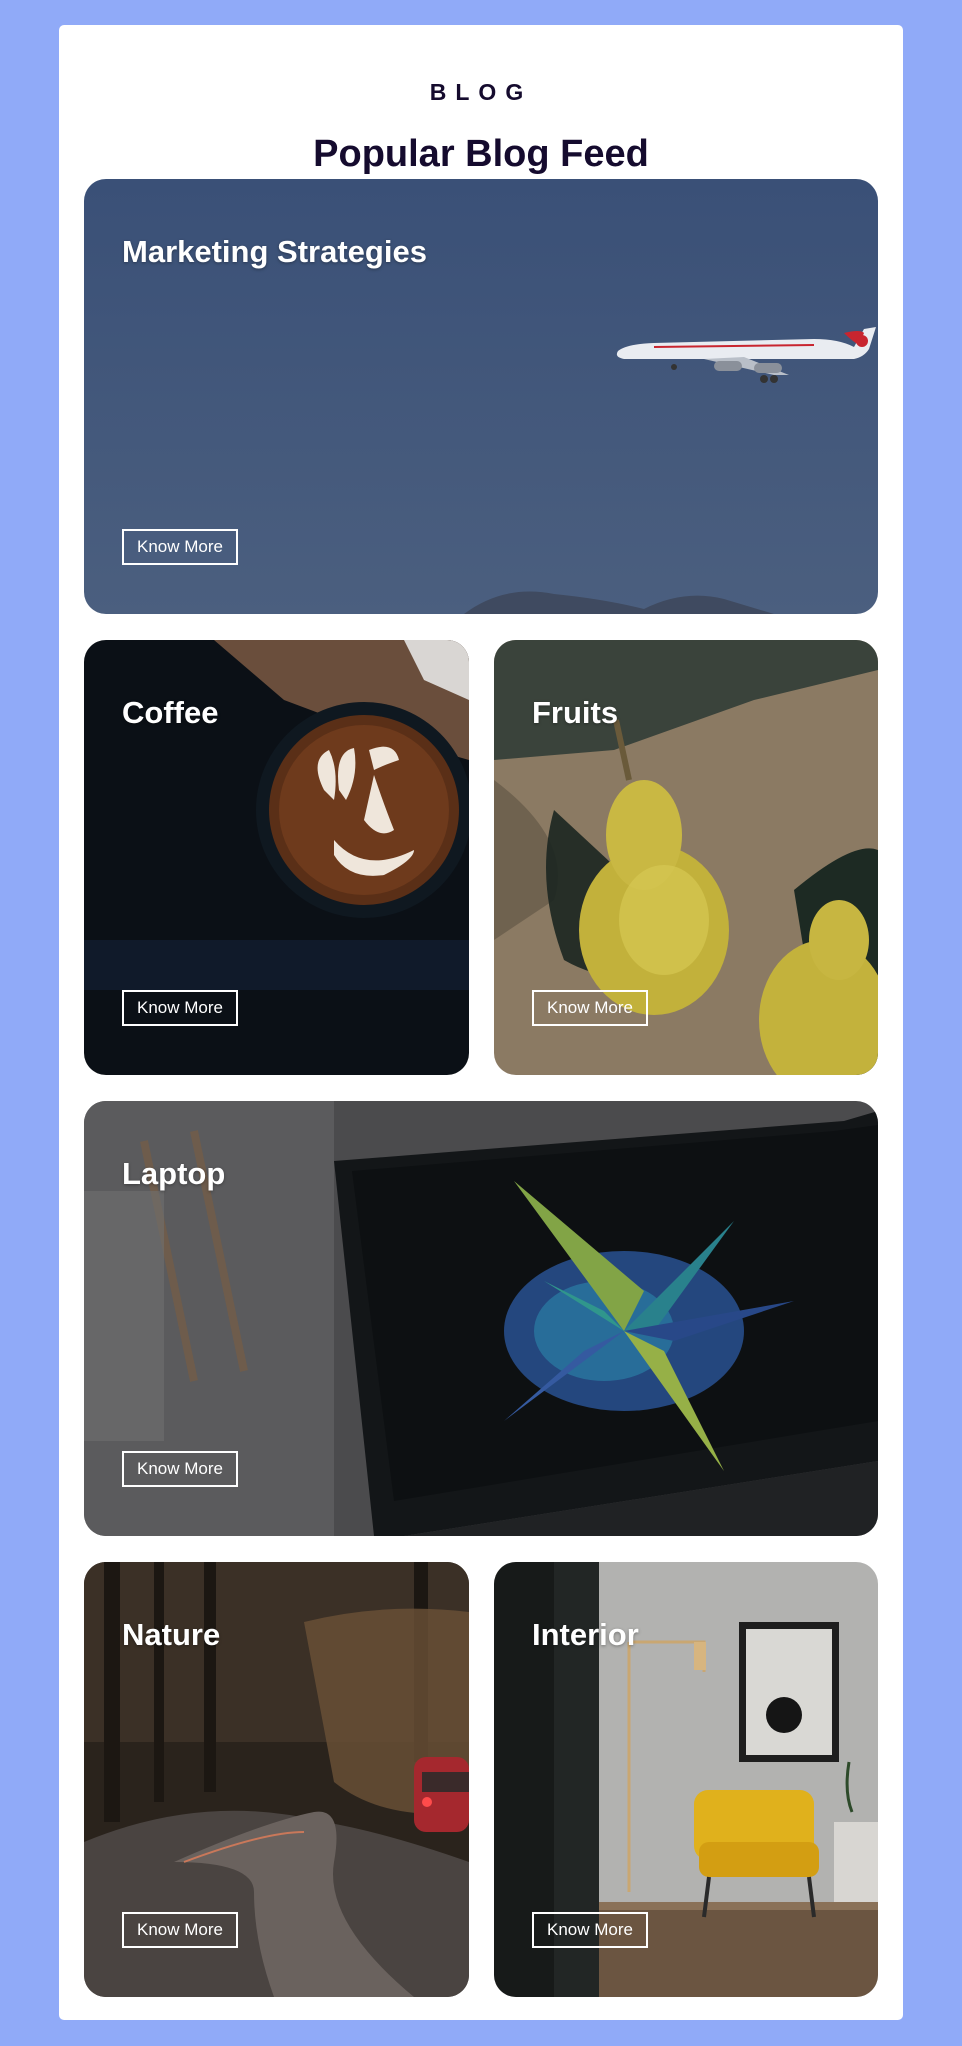 The height and width of the screenshot is (2046, 962). Describe the element at coordinates (276, 1779) in the screenshot. I see `blog-card-nature: Nature Know More` at that location.